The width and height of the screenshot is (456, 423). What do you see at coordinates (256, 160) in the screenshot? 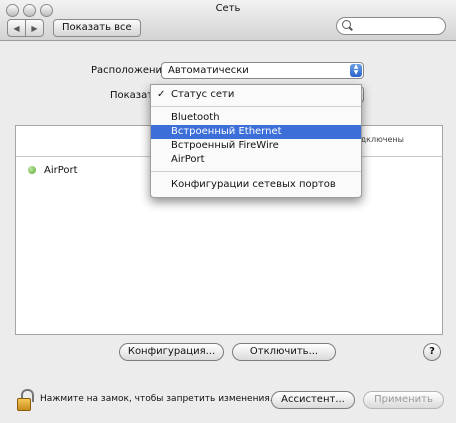
I see `menu-item-airport: AirPort` at bounding box center [256, 160].